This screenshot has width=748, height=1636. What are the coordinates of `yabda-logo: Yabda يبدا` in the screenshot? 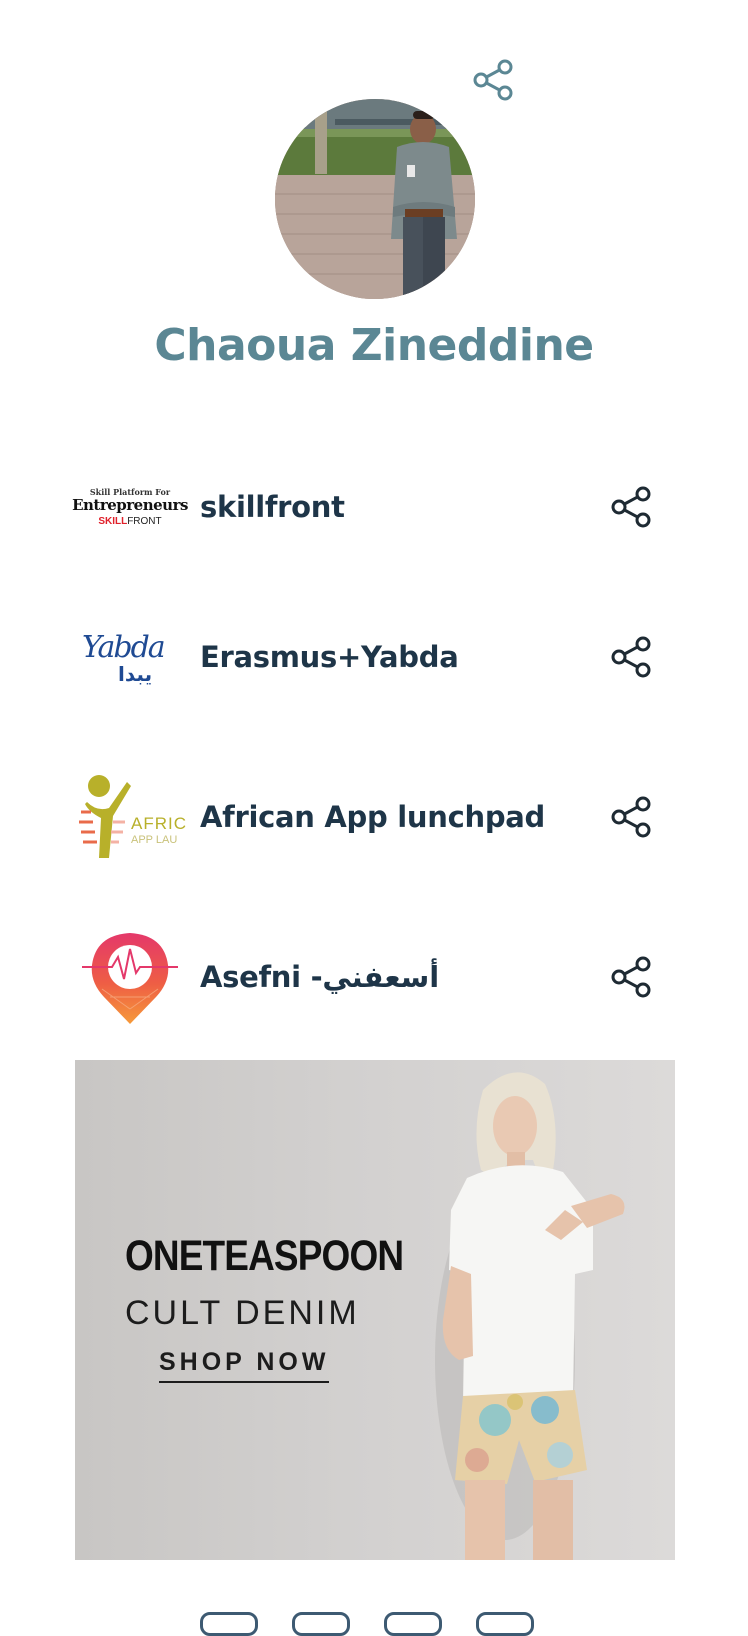 It's located at (130, 657).